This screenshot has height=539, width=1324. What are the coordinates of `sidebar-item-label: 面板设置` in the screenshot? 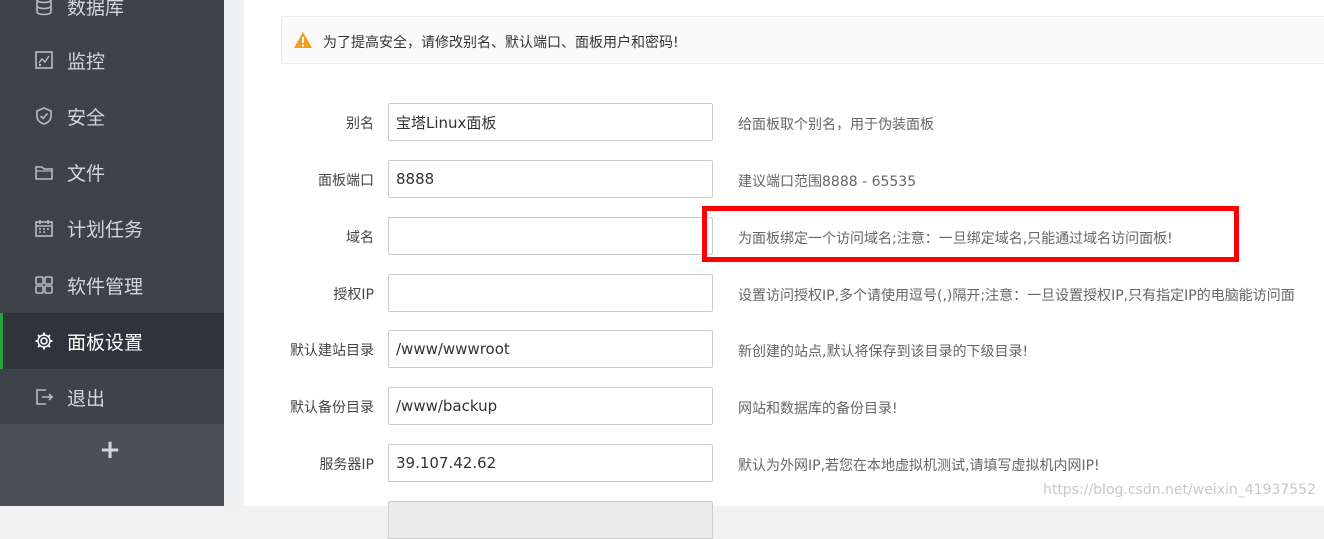 It's located at (105, 342).